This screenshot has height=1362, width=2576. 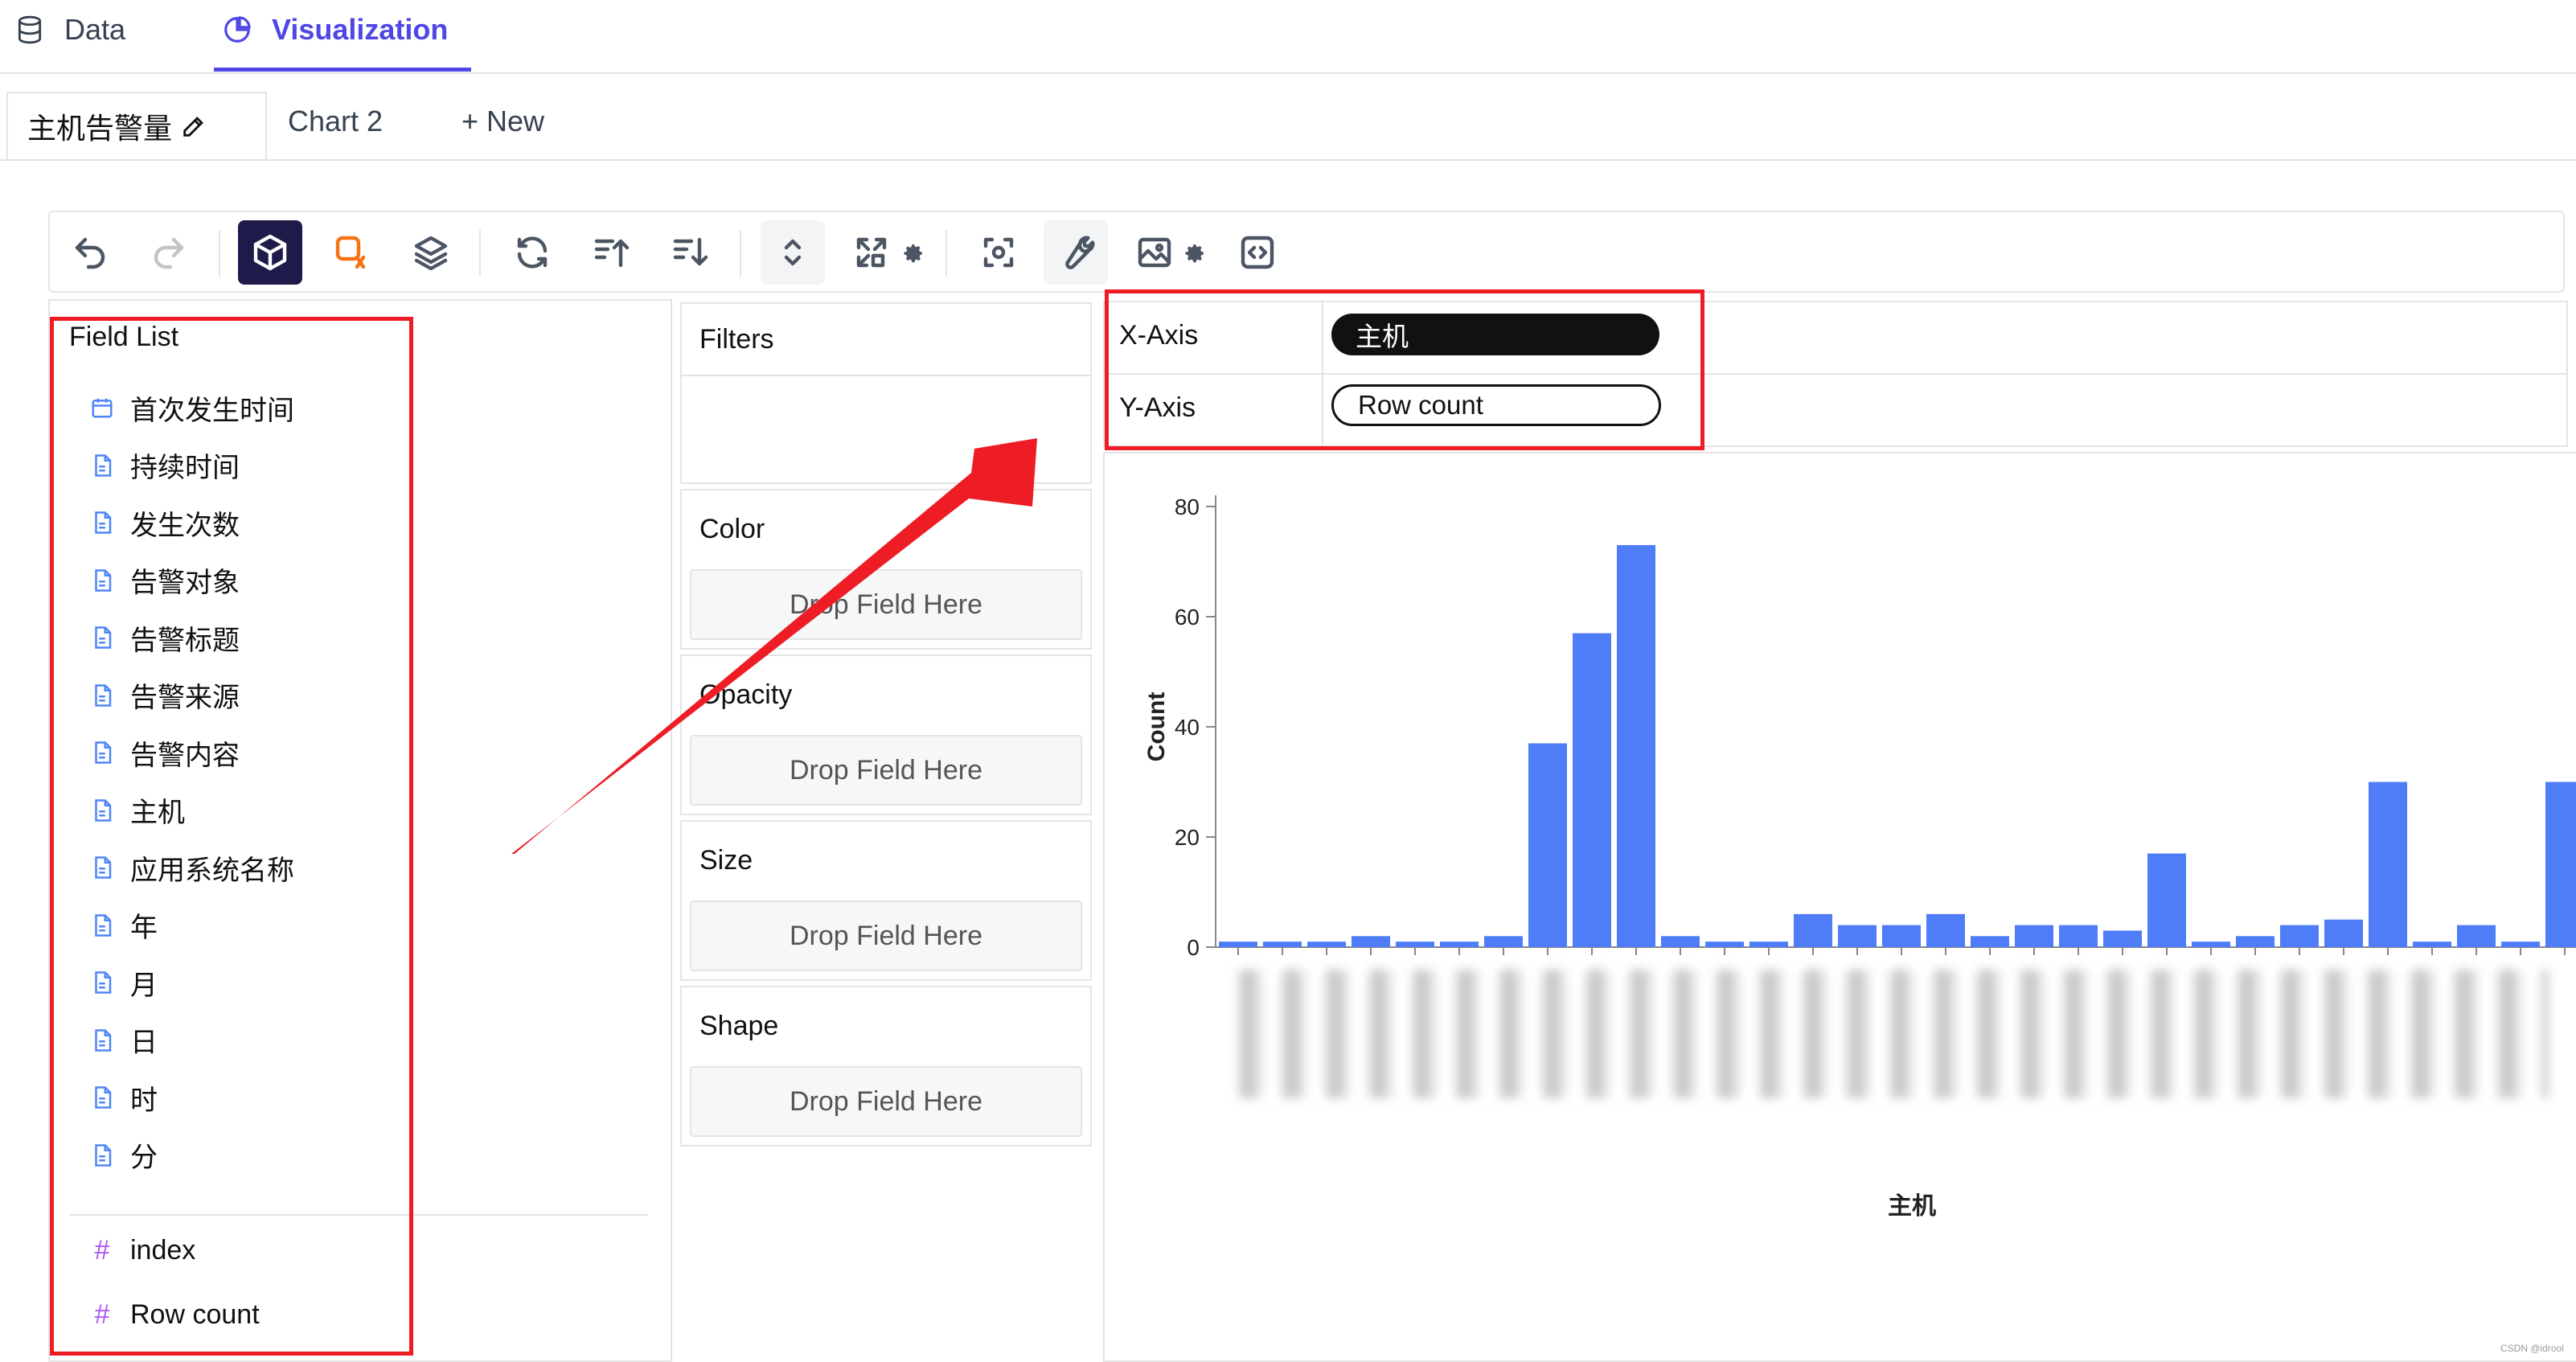 I want to click on sort-ascending-icon, so click(x=612, y=253).